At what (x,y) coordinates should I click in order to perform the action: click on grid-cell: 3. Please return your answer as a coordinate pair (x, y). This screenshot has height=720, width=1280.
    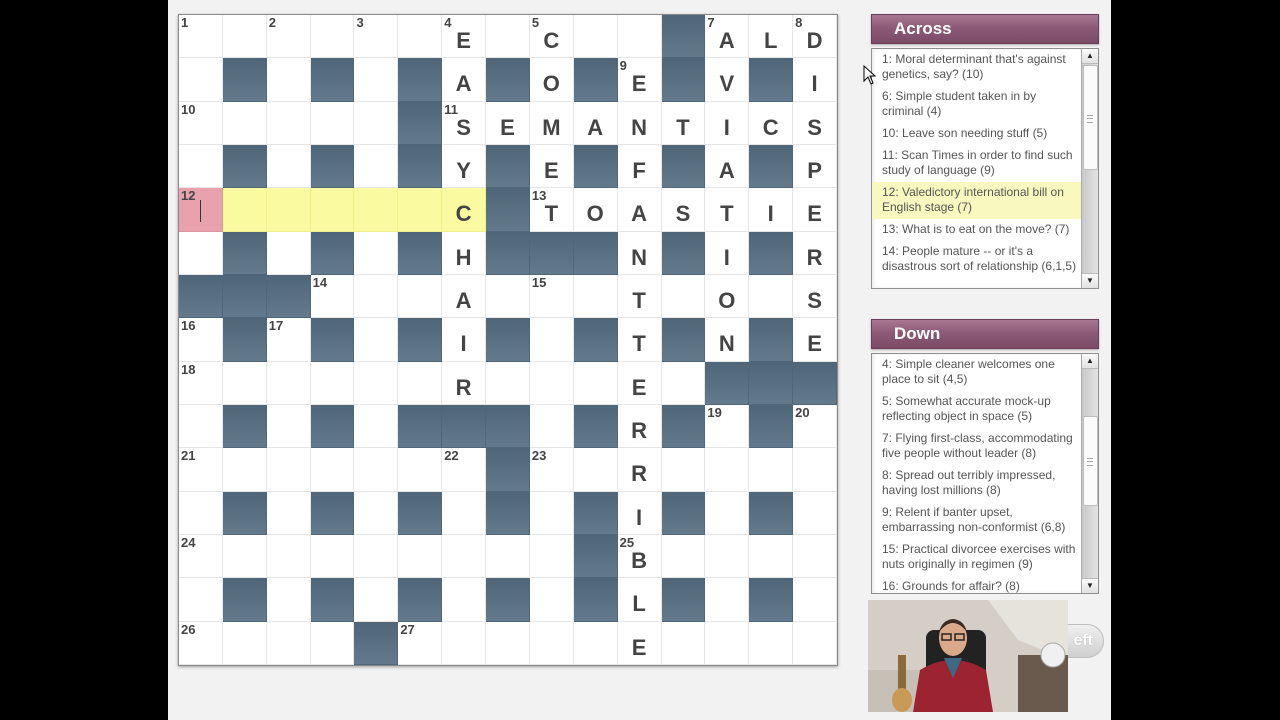
    Looking at the image, I should click on (376, 37).